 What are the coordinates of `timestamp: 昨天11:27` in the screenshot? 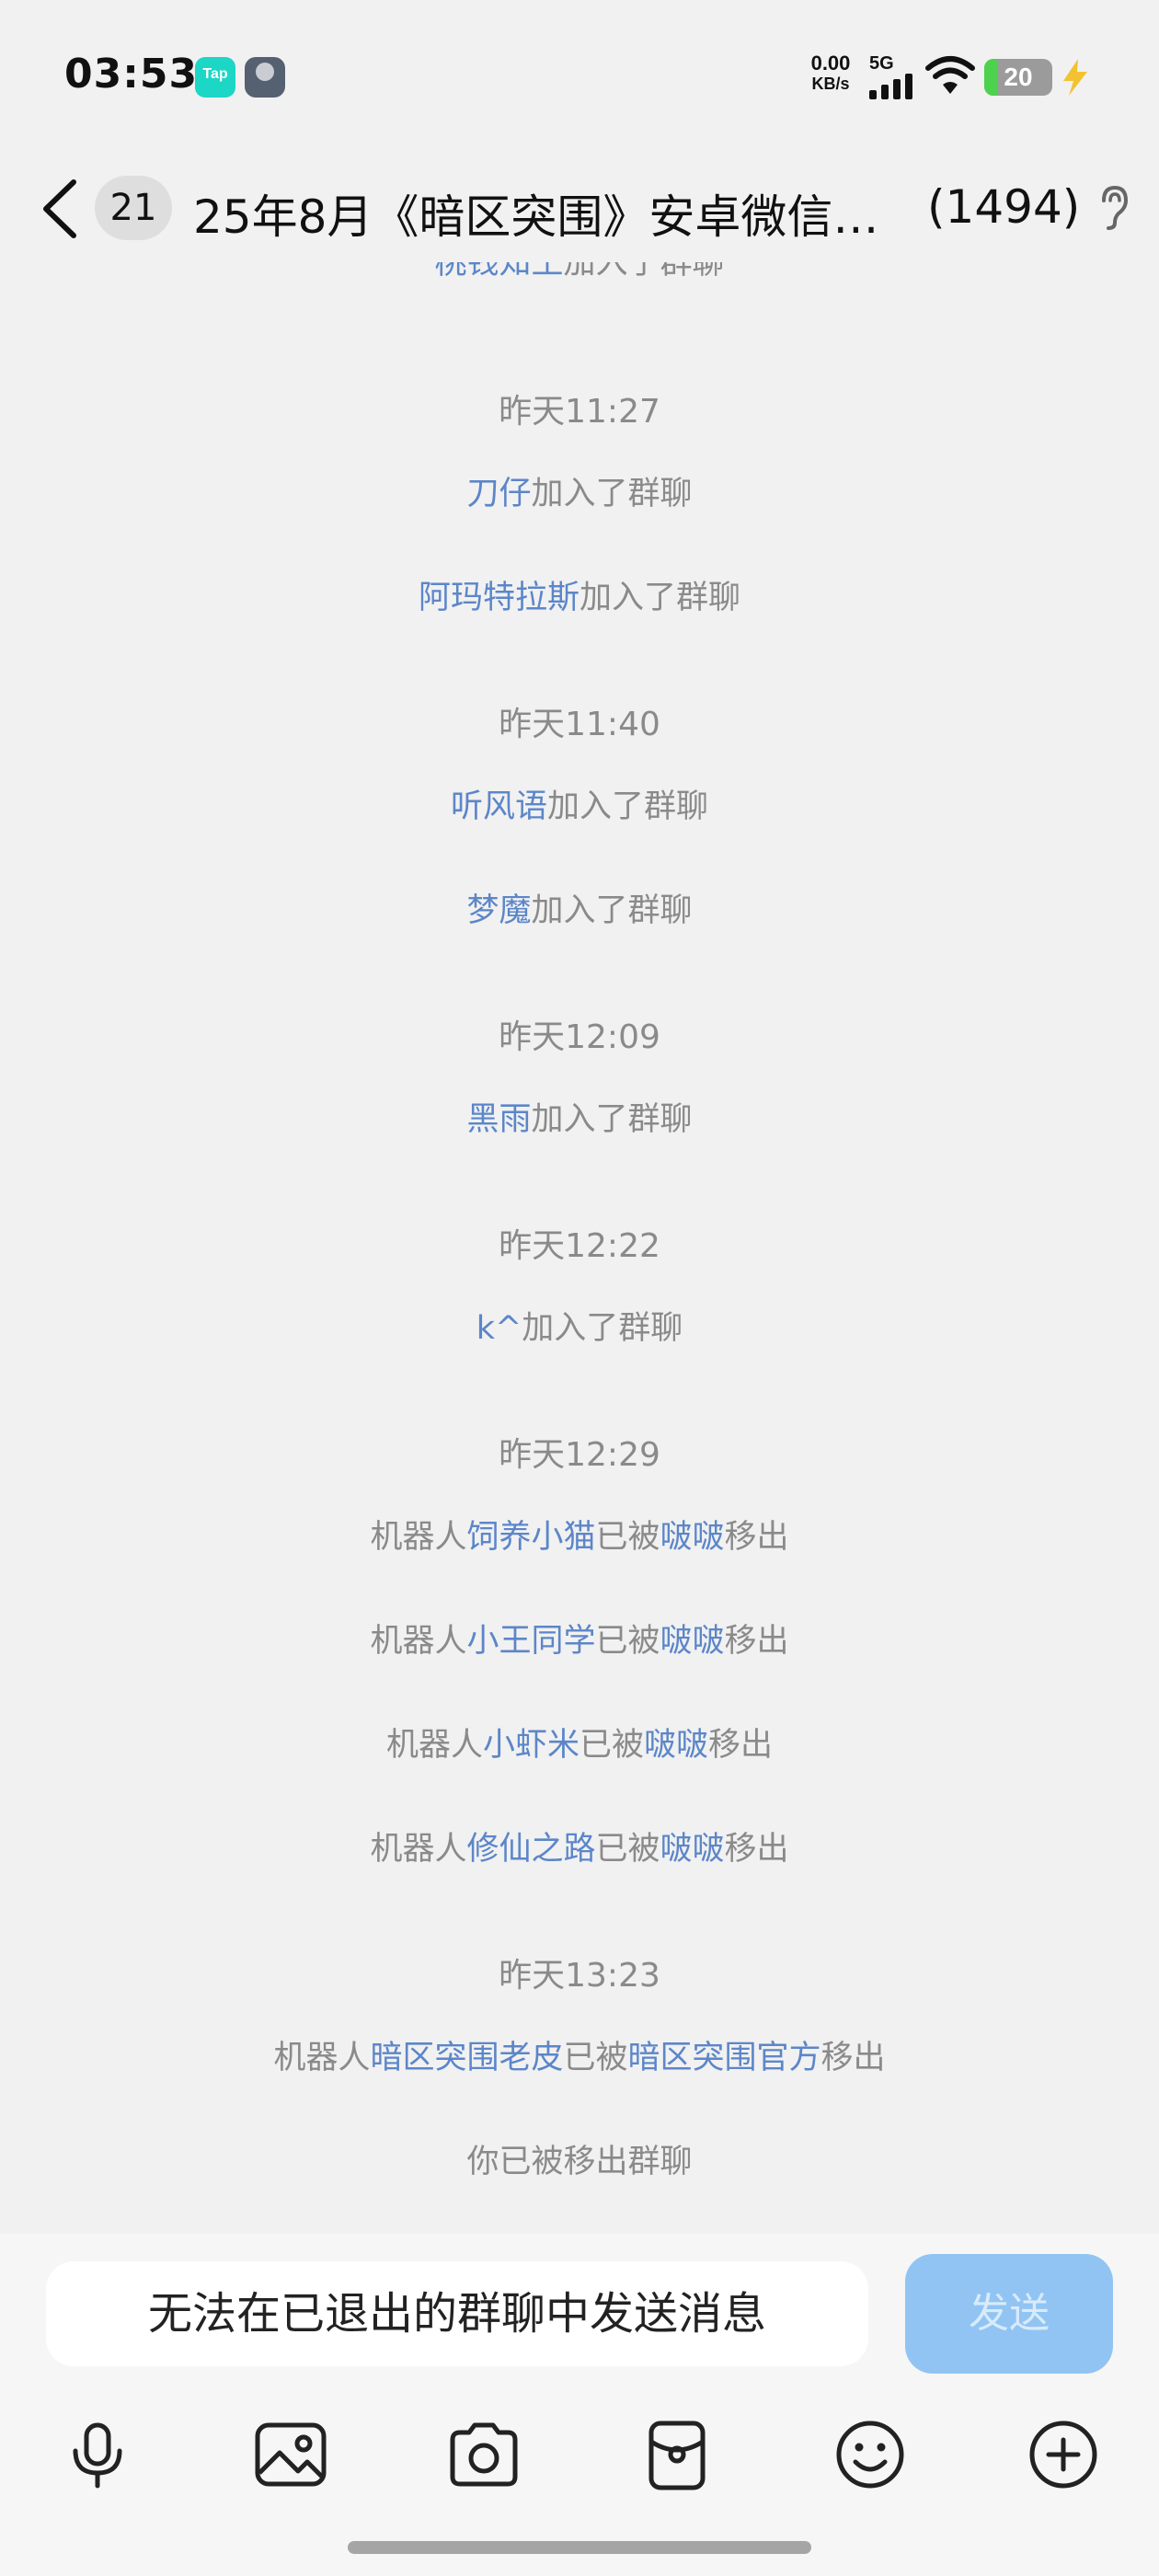 It's located at (579, 412).